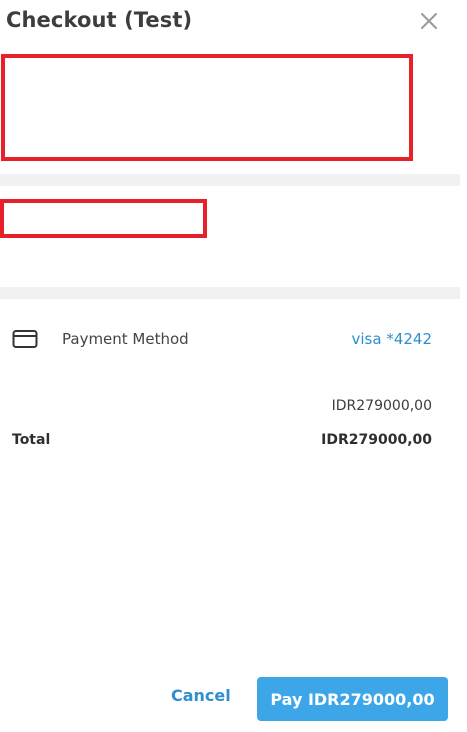  What do you see at coordinates (376, 440) in the screenshot?
I see `total-amount: IDR279000,00` at bounding box center [376, 440].